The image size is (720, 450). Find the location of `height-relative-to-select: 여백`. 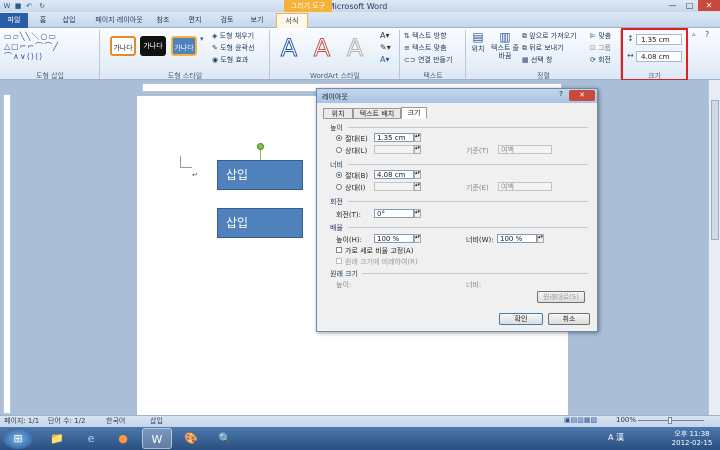

height-relative-to-select: 여백 is located at coordinates (525, 149).